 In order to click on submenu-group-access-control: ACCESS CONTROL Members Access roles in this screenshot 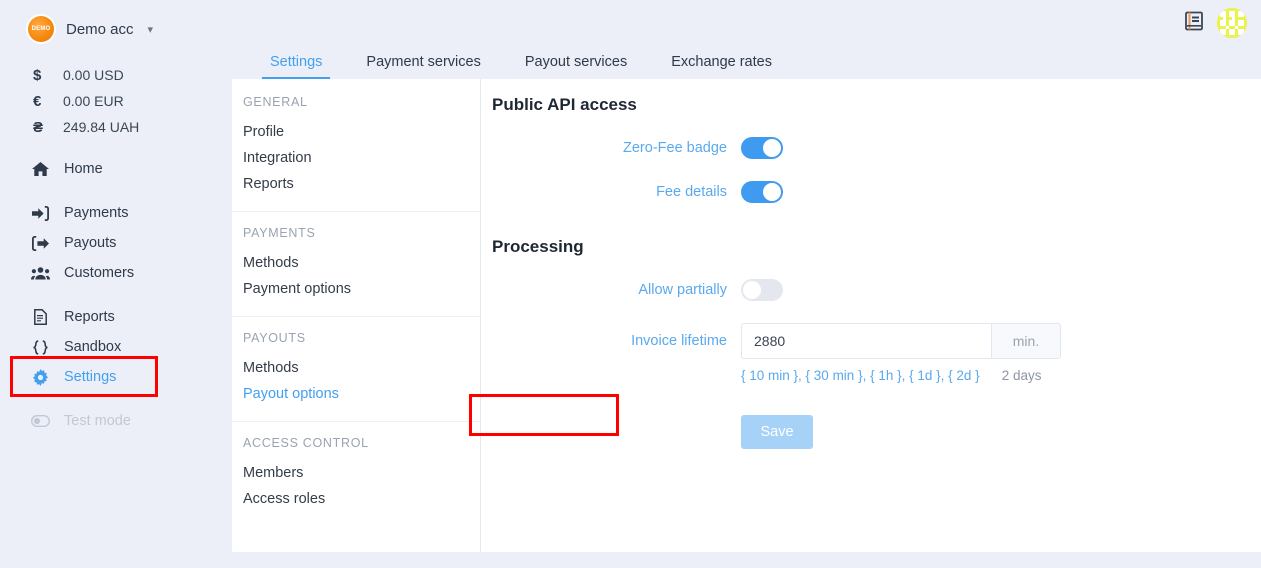, I will do `click(356, 474)`.